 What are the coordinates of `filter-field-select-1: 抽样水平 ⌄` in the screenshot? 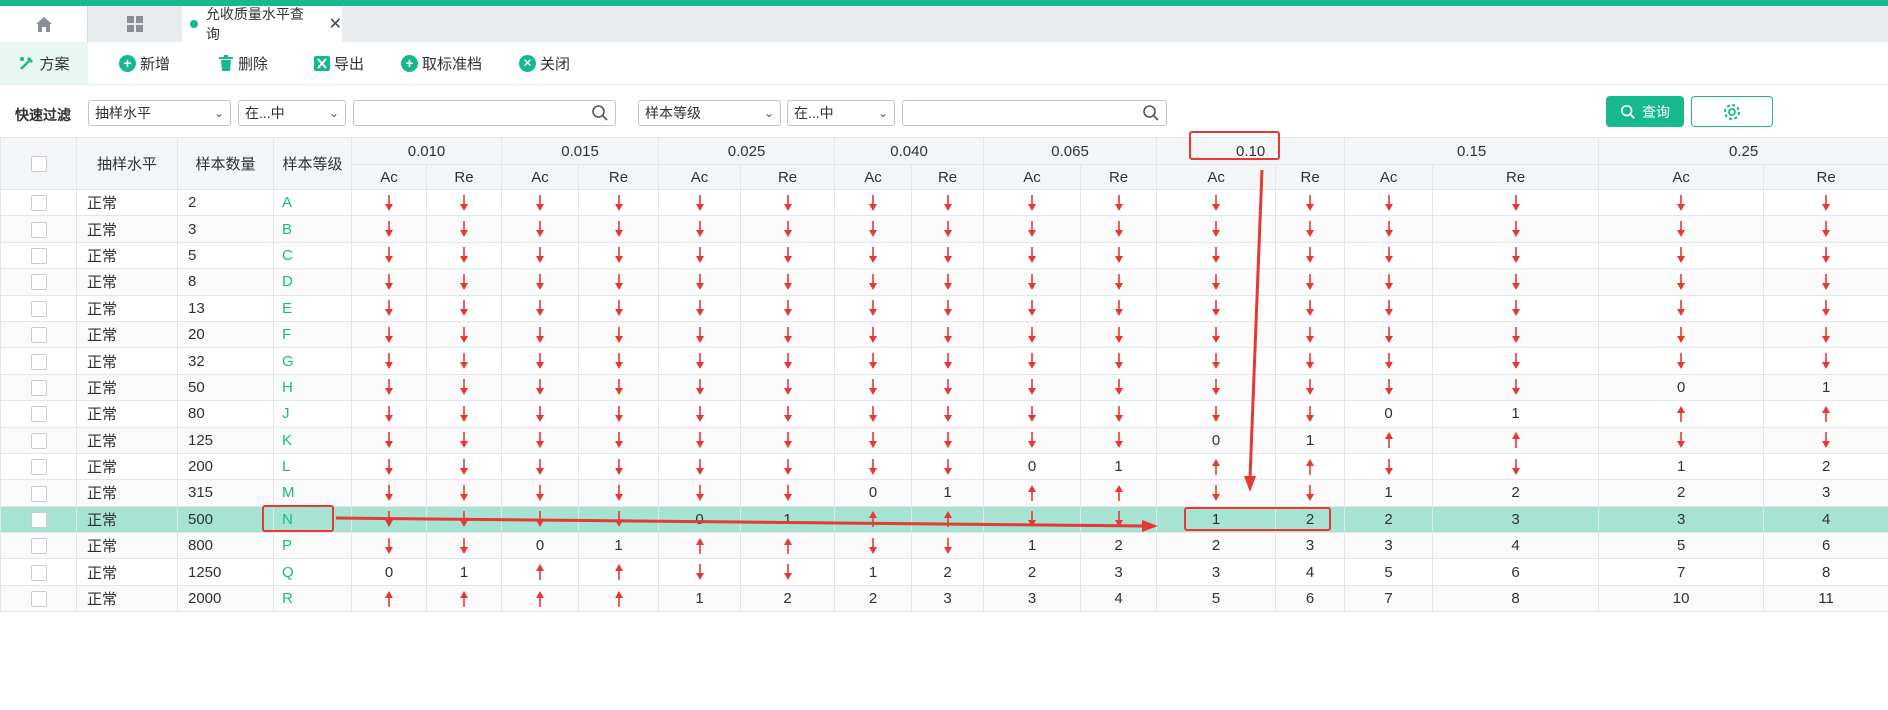 It's located at (159, 113).